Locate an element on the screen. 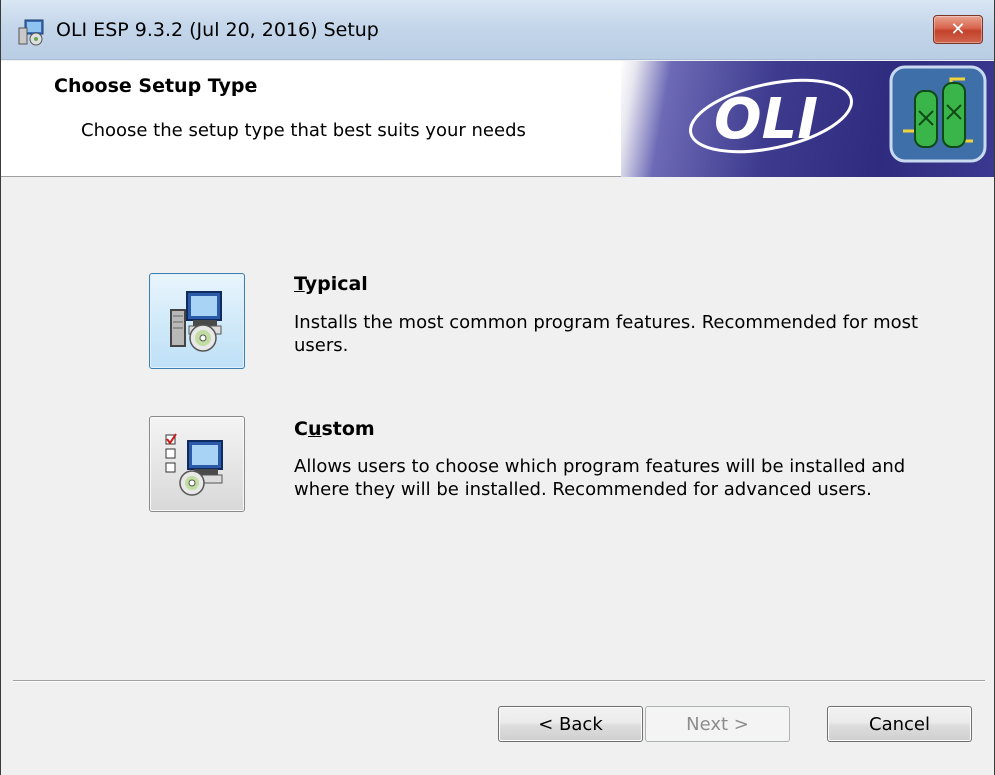  cancel-button: Cancel is located at coordinates (899, 724).